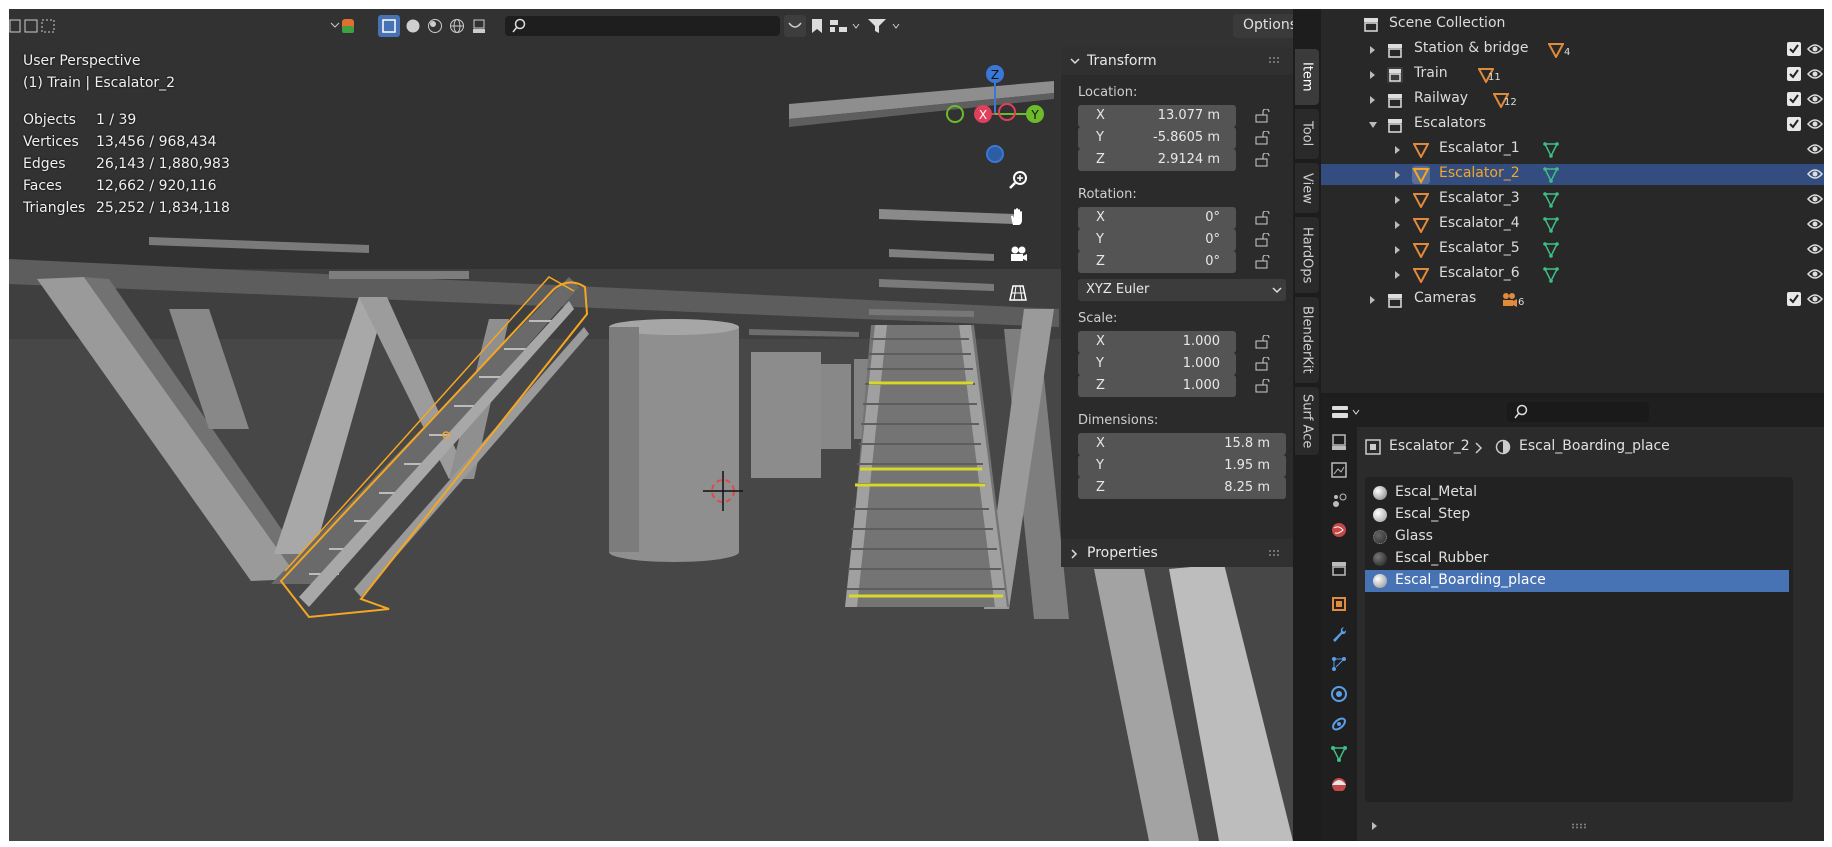  Describe the element at coordinates (1579, 826) in the screenshot. I see `resize-grip-icon` at that location.